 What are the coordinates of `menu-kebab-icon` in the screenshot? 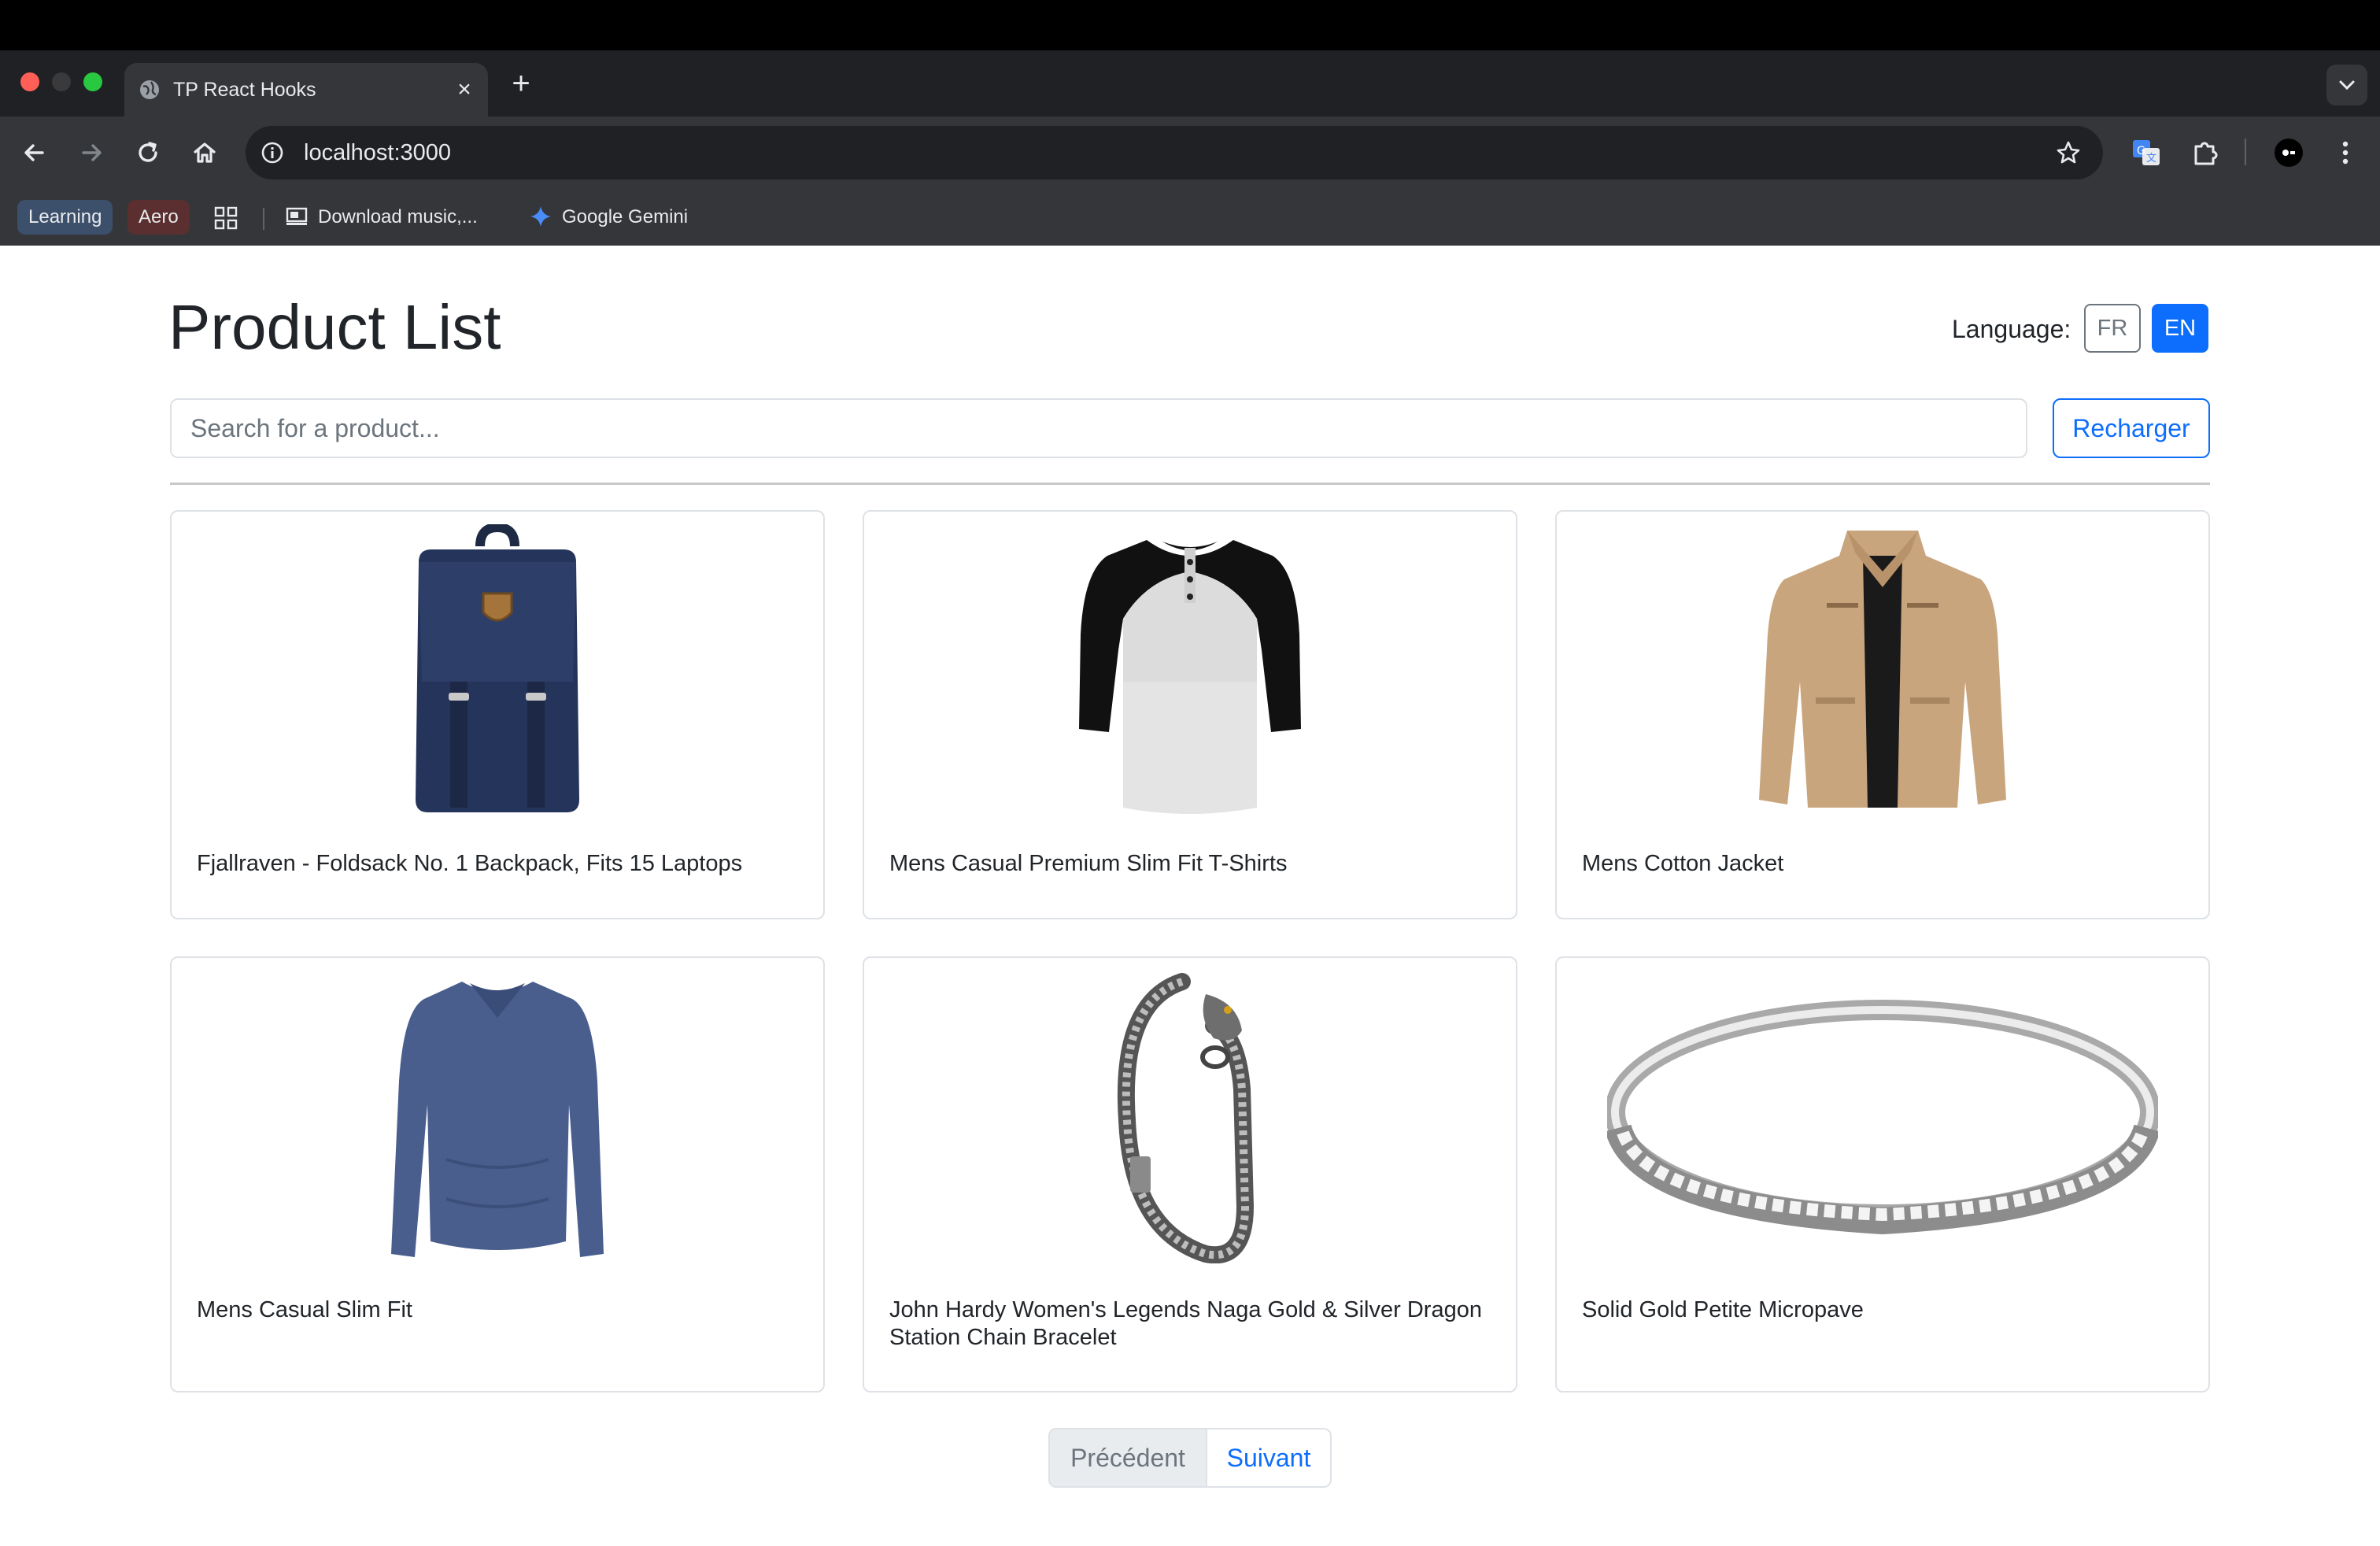 It's located at (2345, 152).